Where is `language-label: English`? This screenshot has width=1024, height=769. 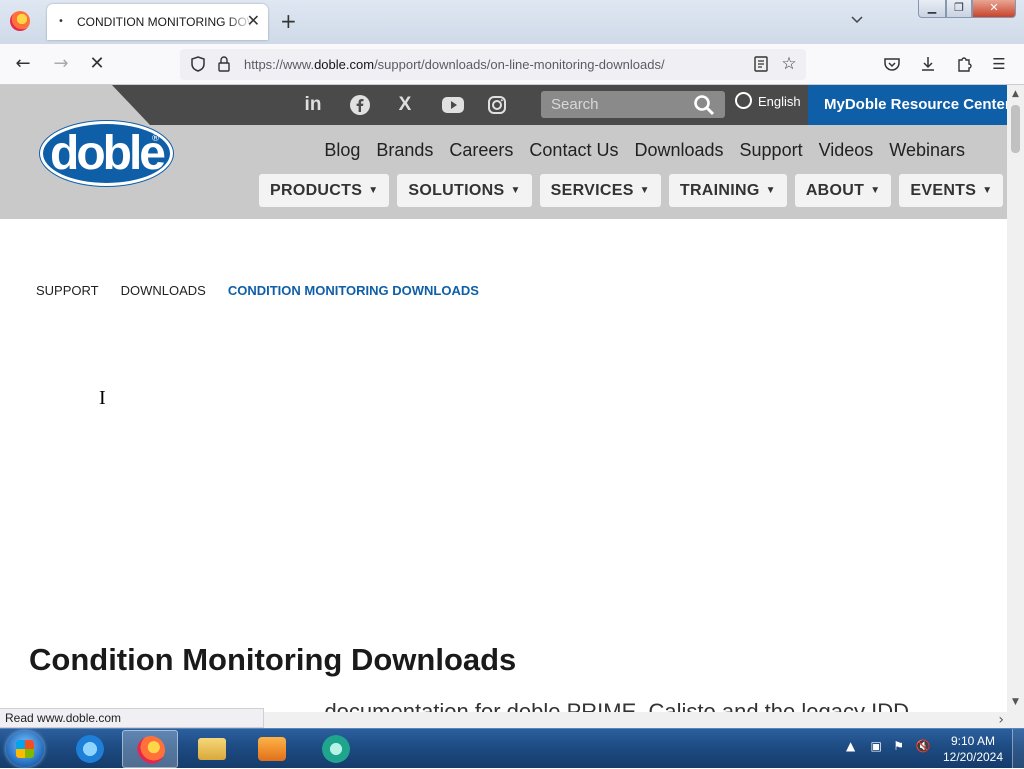 language-label: English is located at coordinates (779, 101).